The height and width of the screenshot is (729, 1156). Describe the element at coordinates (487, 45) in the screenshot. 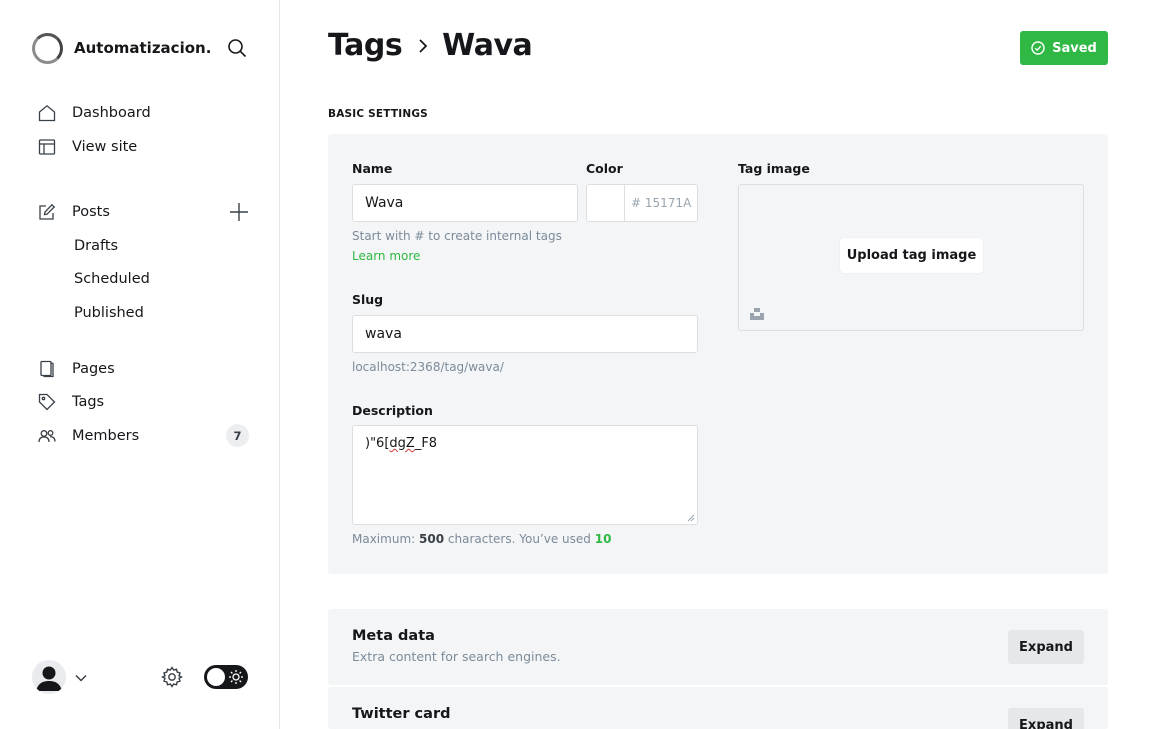

I see `page-title: Wava` at that location.